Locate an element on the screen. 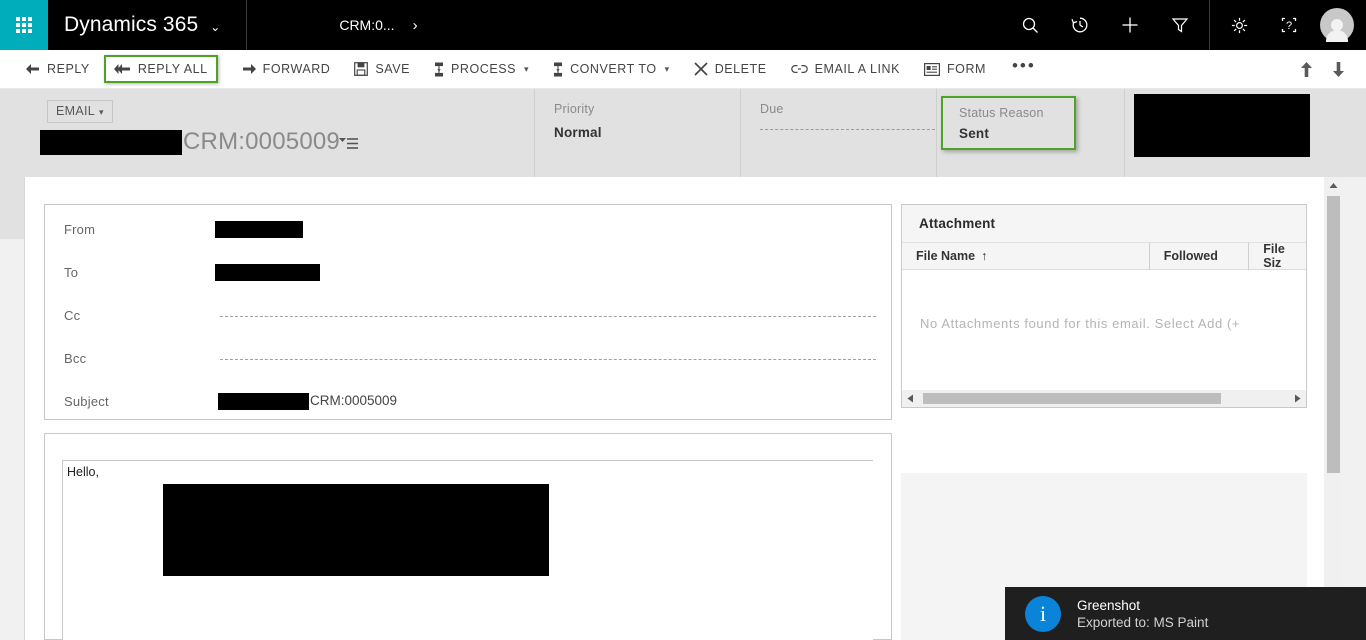  delete-label: DELETE is located at coordinates (740, 69).